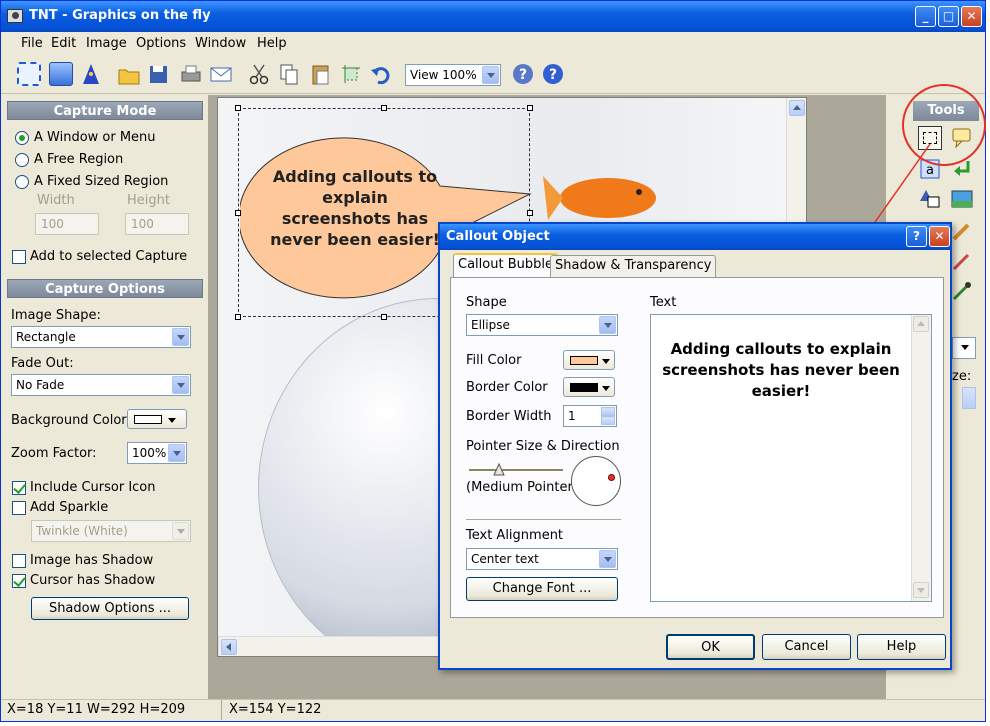 This screenshot has height=726, width=990. I want to click on pointer-size-slider, so click(516, 470).